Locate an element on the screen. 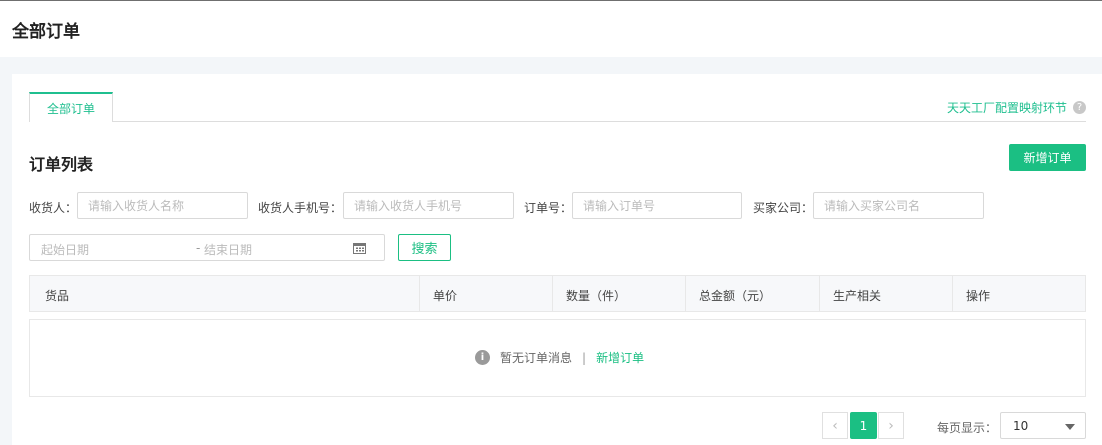  table-header: 货品 单价 数量（件） 总金额（元） 生产相关 操作 is located at coordinates (557, 293).